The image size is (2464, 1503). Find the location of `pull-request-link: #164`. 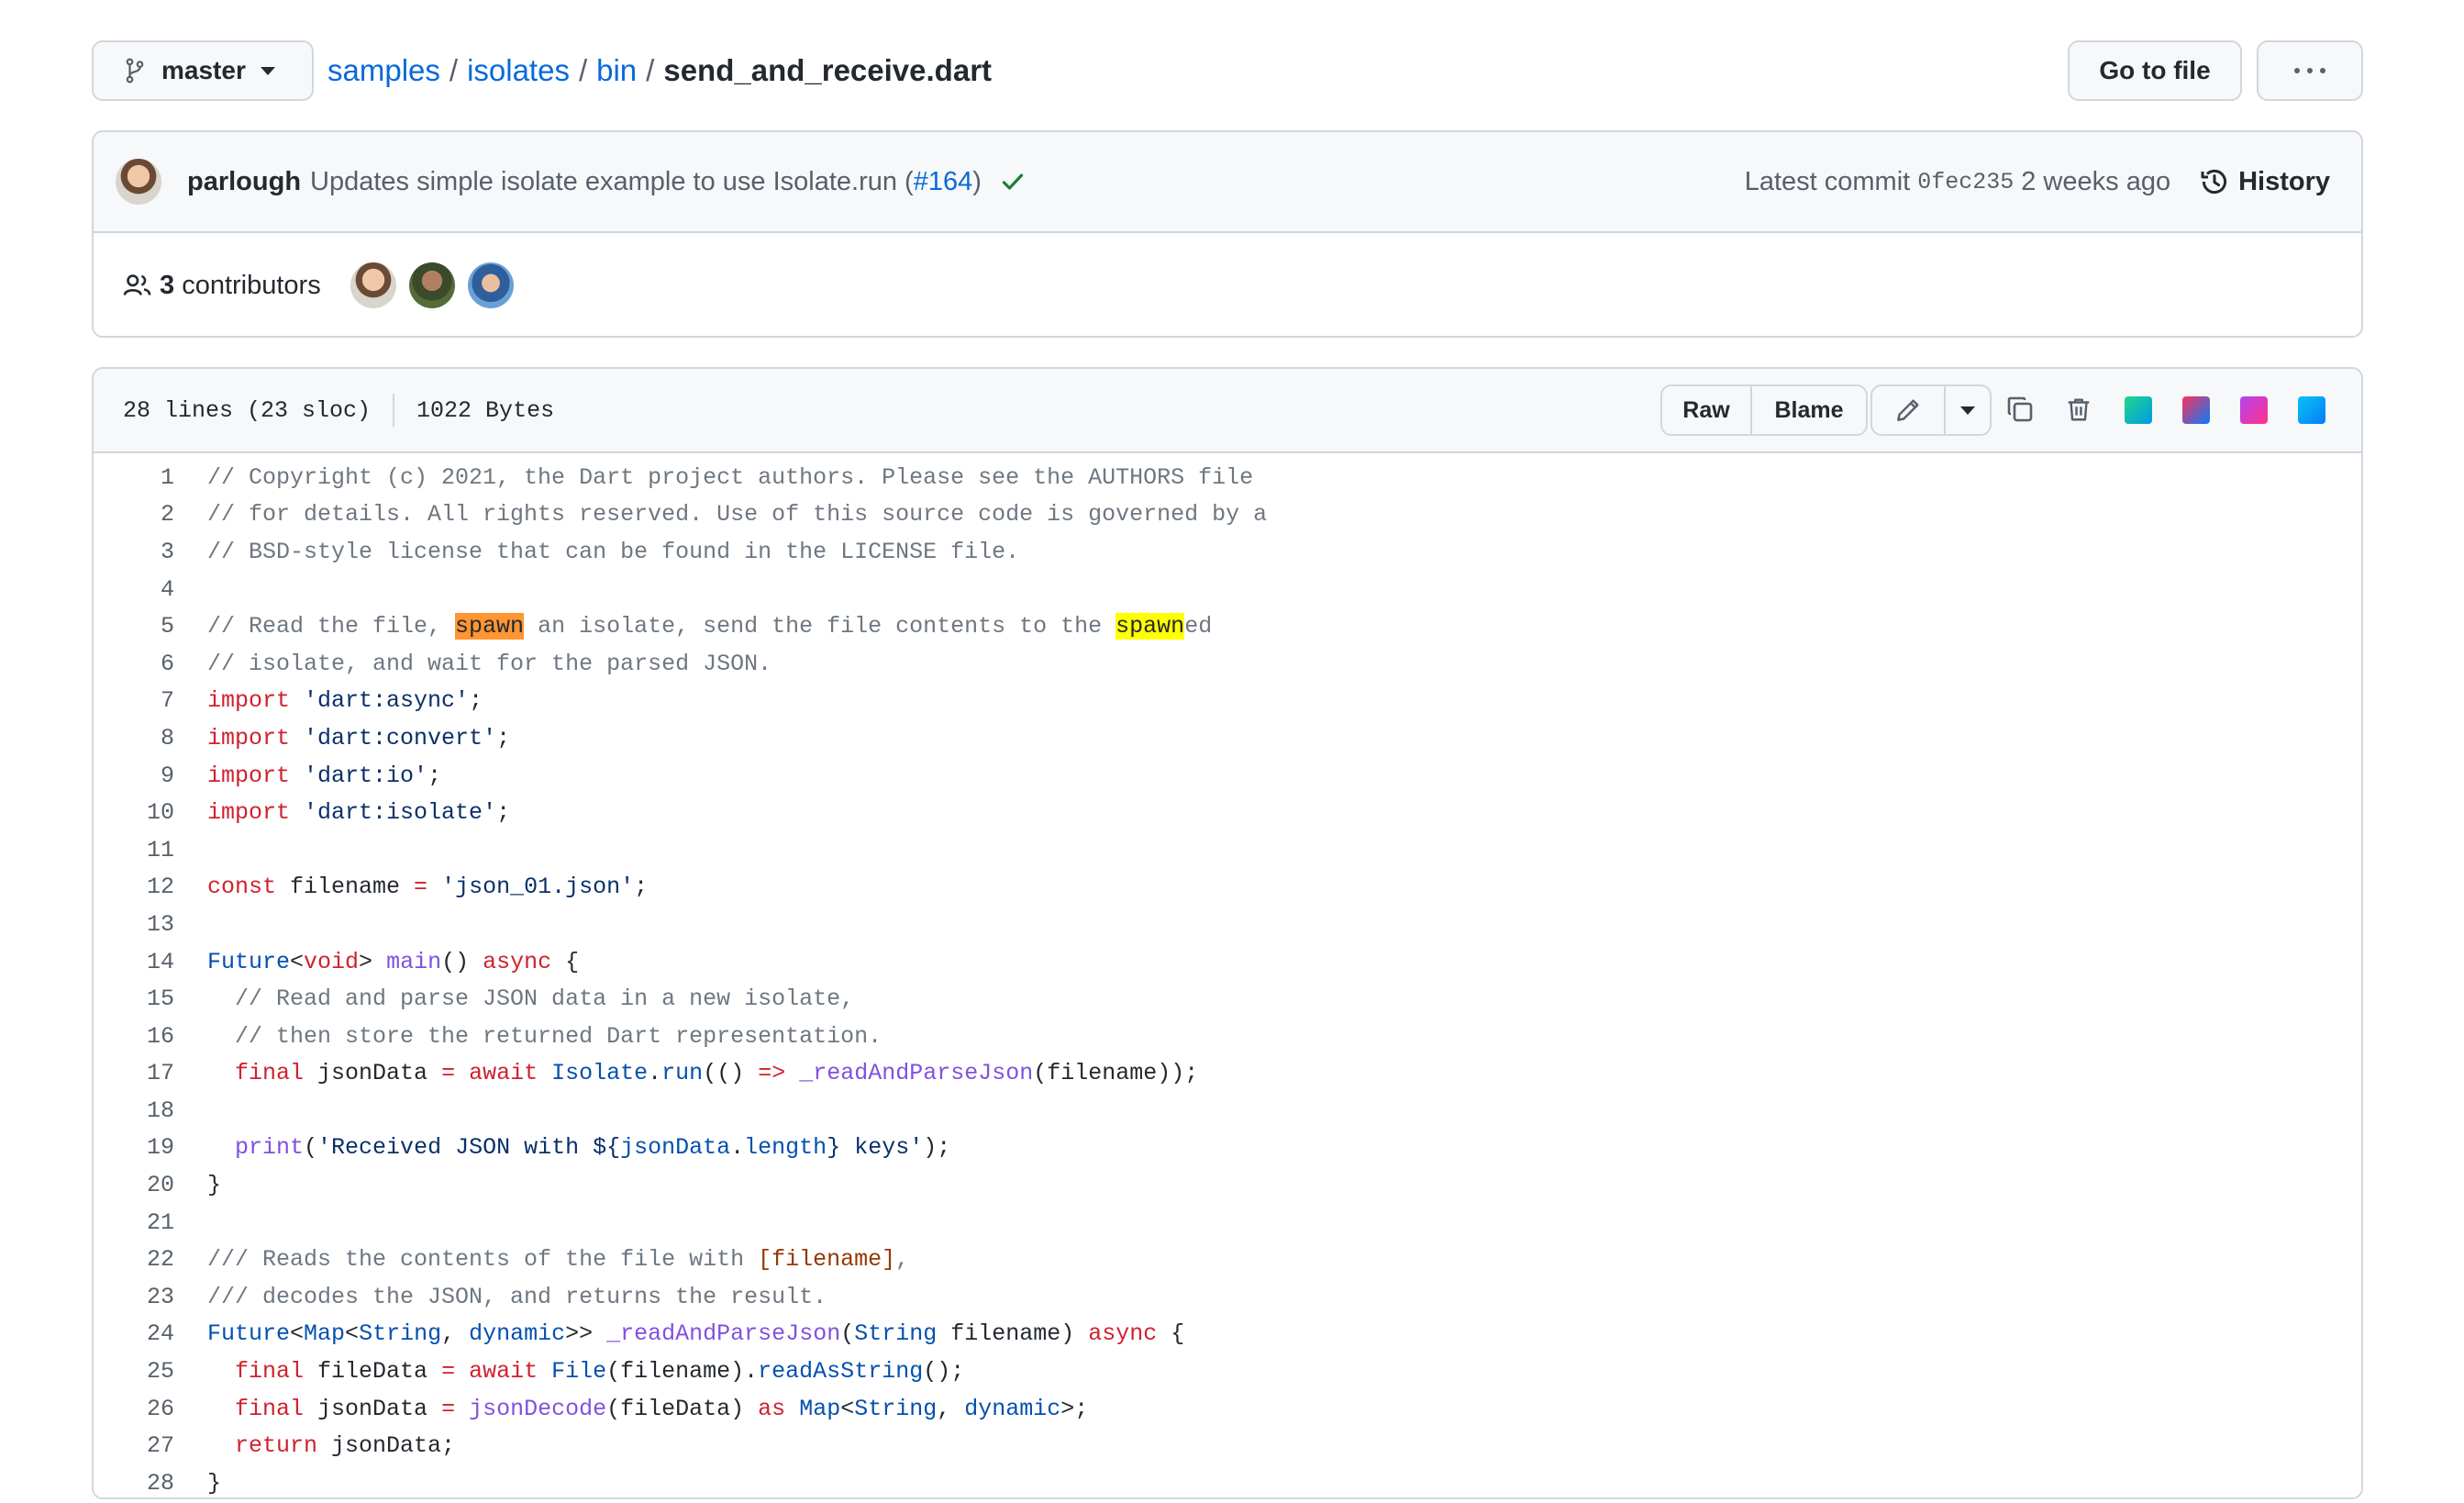

pull-request-link: #164 is located at coordinates (943, 181).